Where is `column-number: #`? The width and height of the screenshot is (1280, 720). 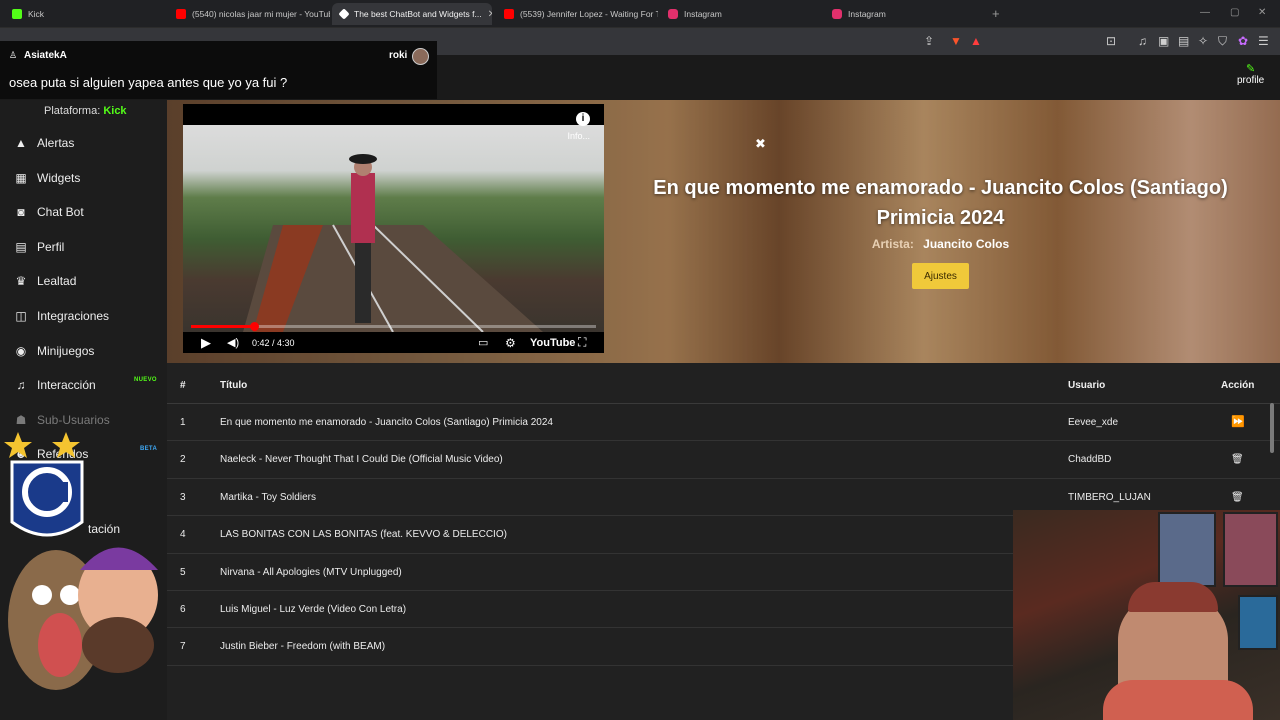 column-number: # is located at coordinates (183, 385).